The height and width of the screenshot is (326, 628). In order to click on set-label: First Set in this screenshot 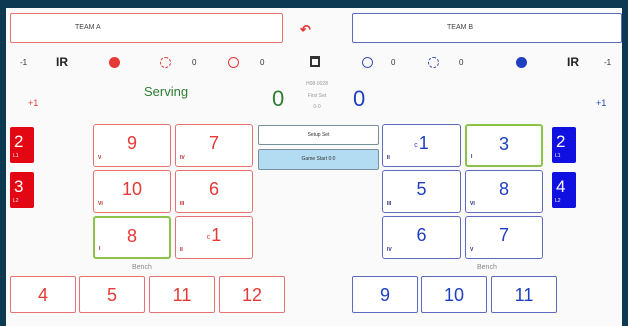, I will do `click(317, 96)`.